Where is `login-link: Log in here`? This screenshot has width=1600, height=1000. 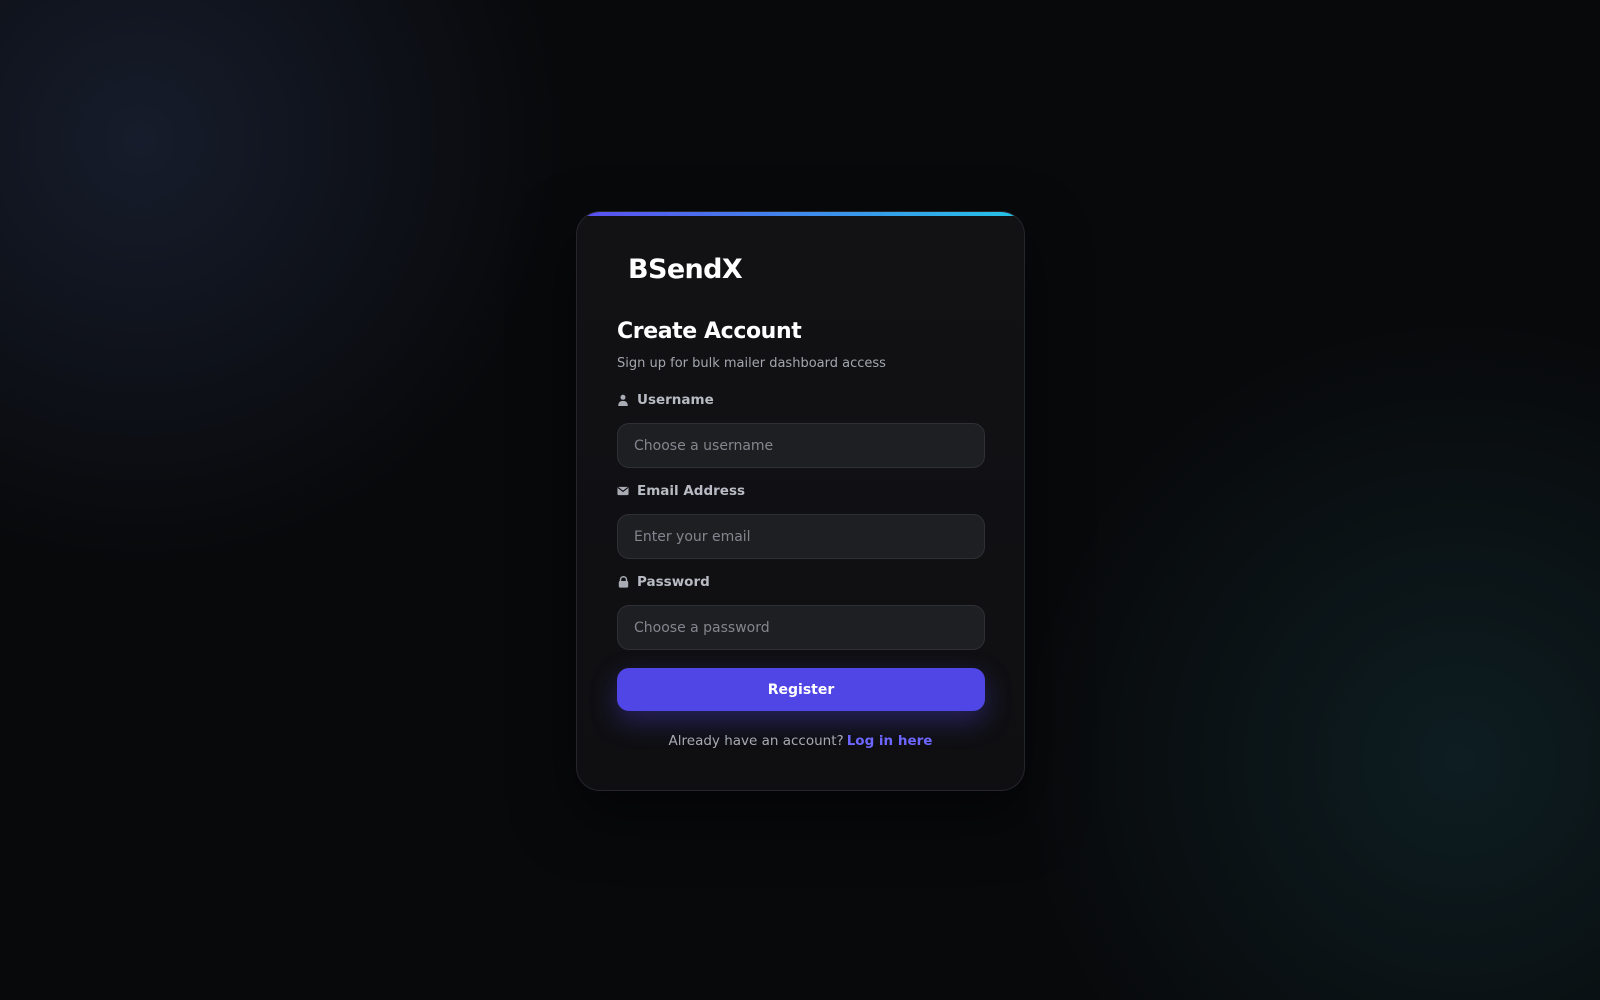 login-link: Log in here is located at coordinates (890, 741).